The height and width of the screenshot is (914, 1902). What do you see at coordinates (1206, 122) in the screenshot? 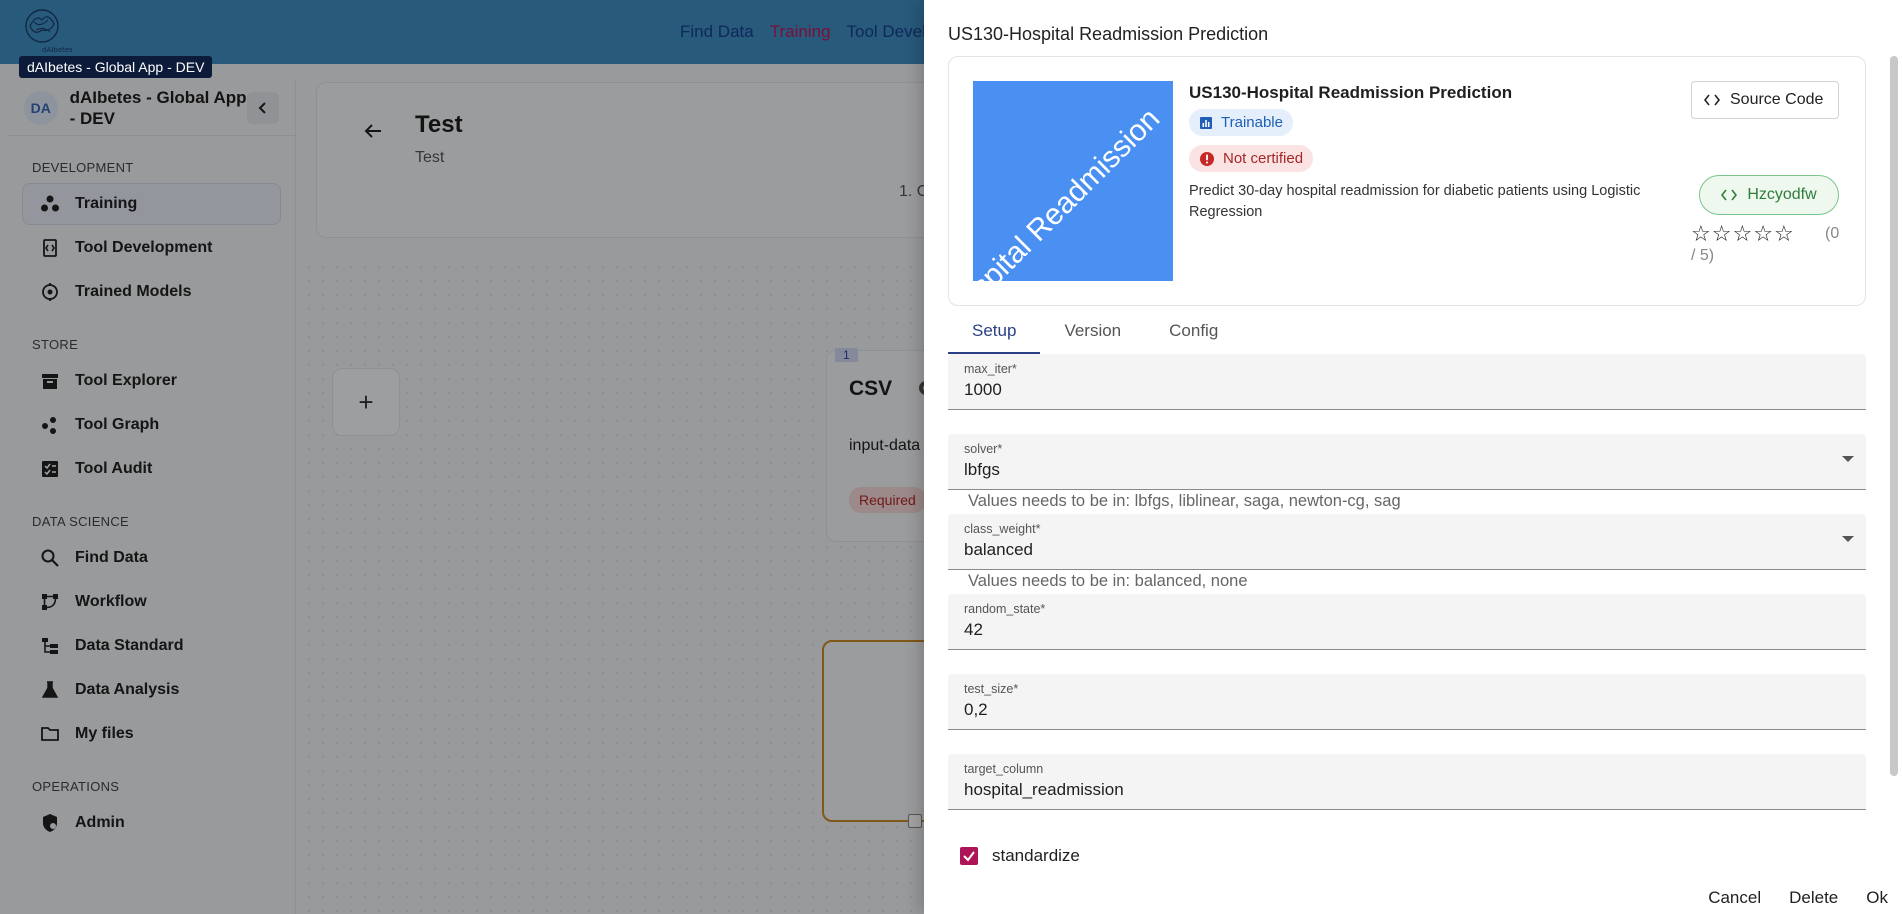
I see `chart-icon` at bounding box center [1206, 122].